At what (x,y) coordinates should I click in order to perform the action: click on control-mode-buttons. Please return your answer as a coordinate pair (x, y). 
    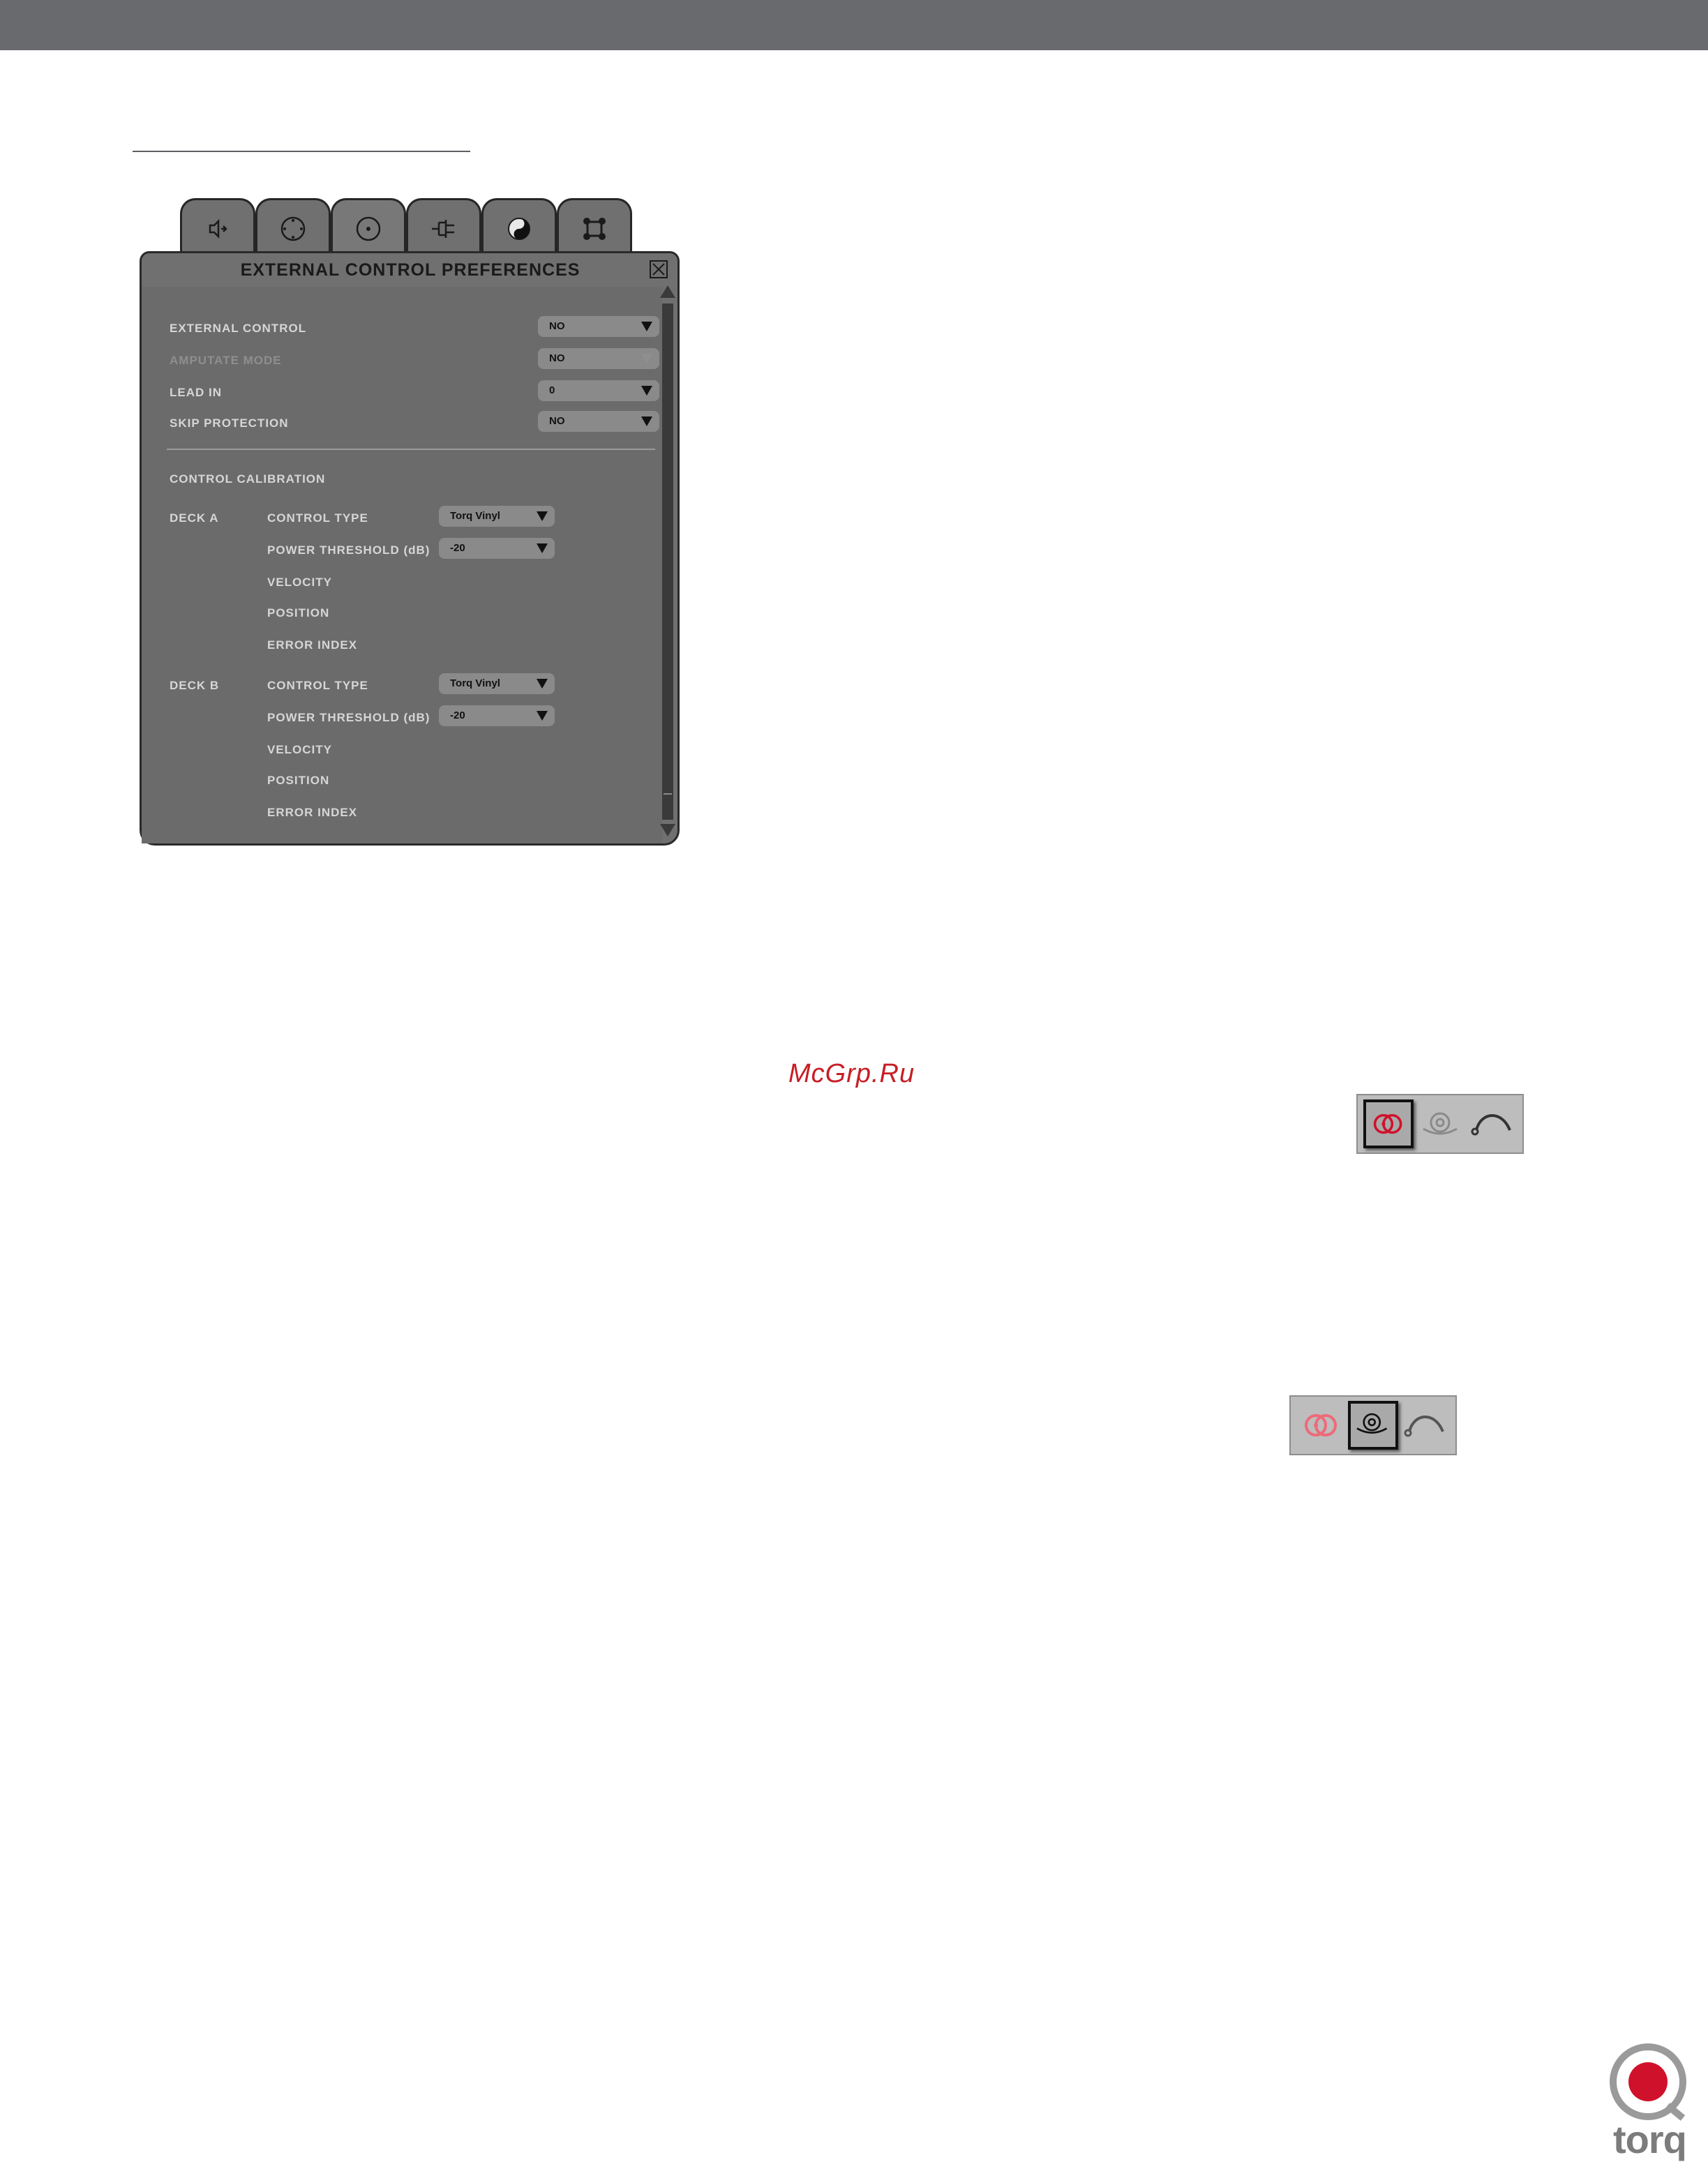
    Looking at the image, I should click on (1440, 1124).